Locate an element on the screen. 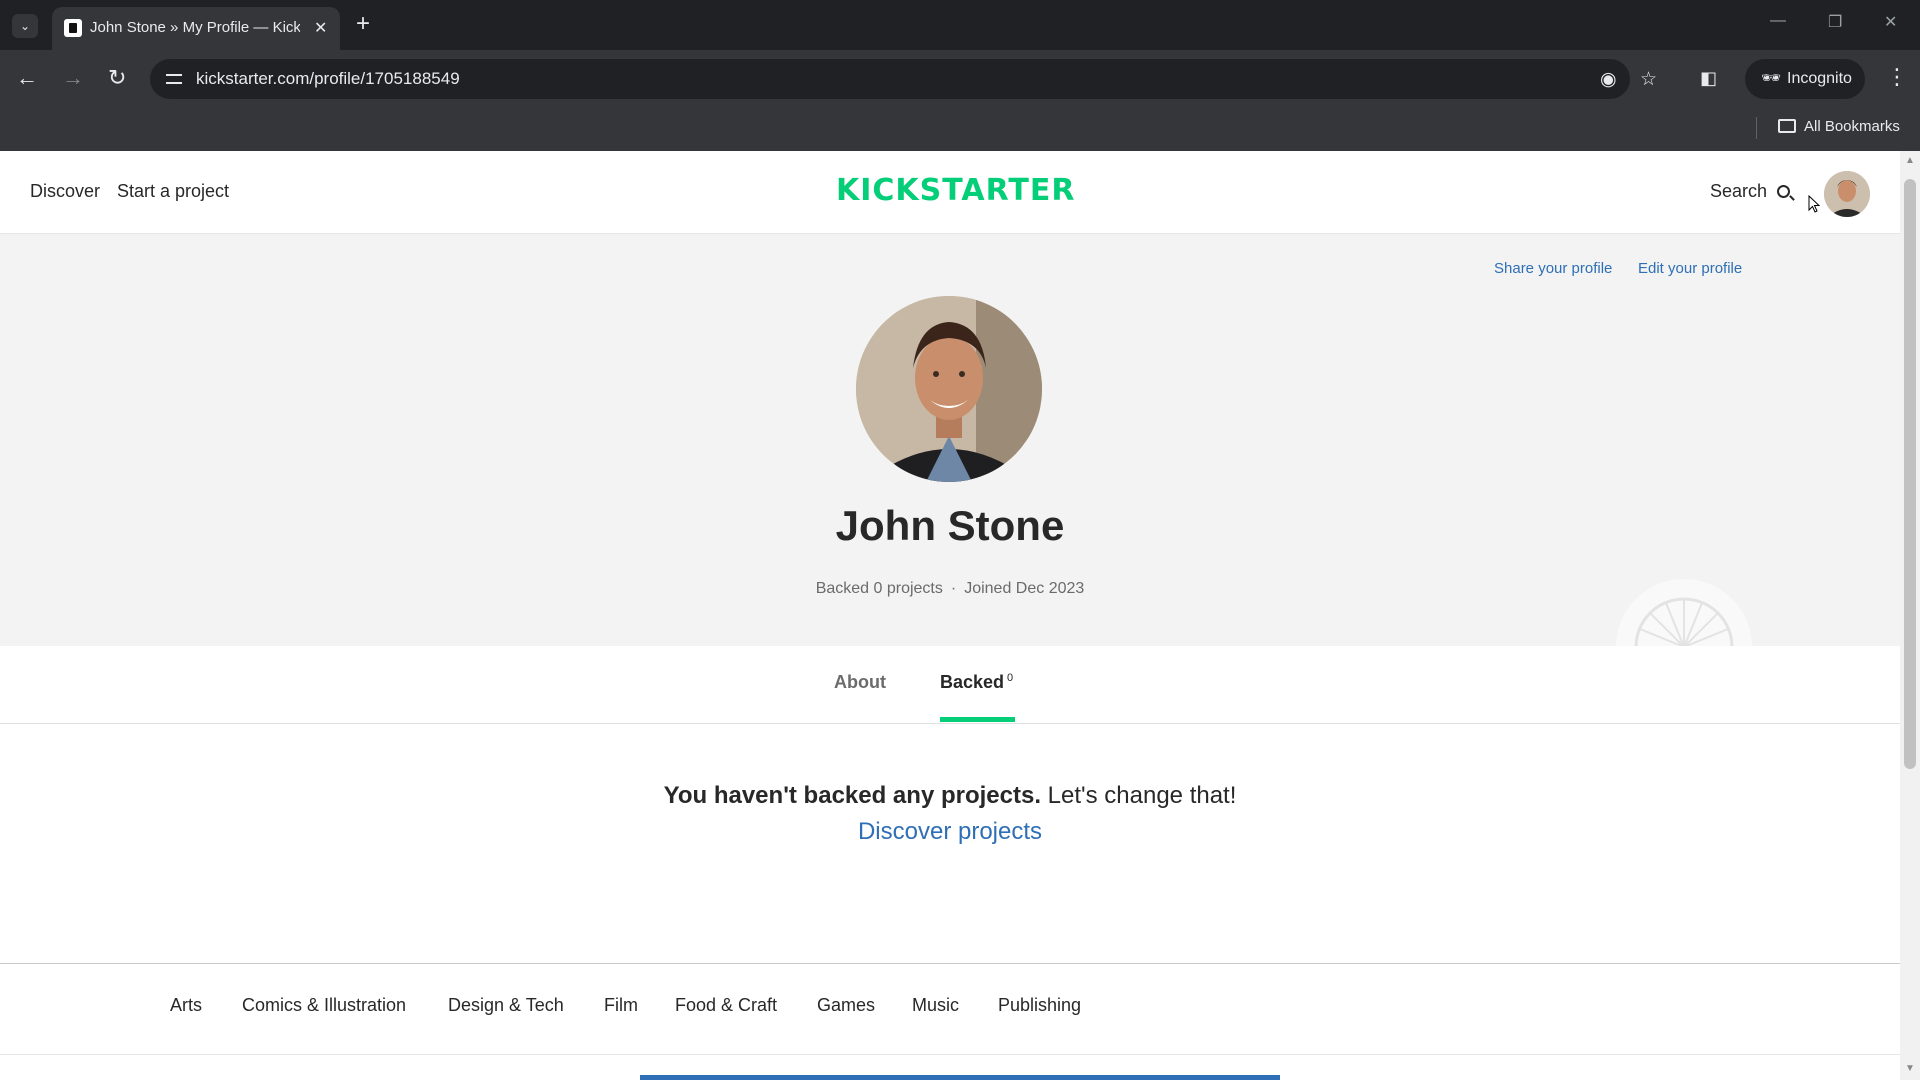 This screenshot has width=1920, height=1080. category-music: Music is located at coordinates (935, 1005).